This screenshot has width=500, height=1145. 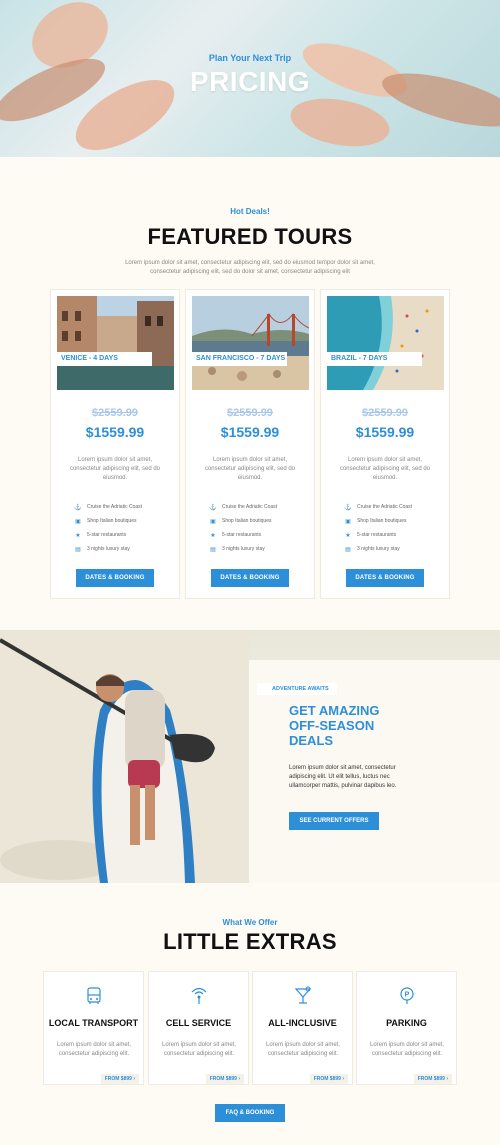 I want to click on signal-icon, so click(x=199, y=995).